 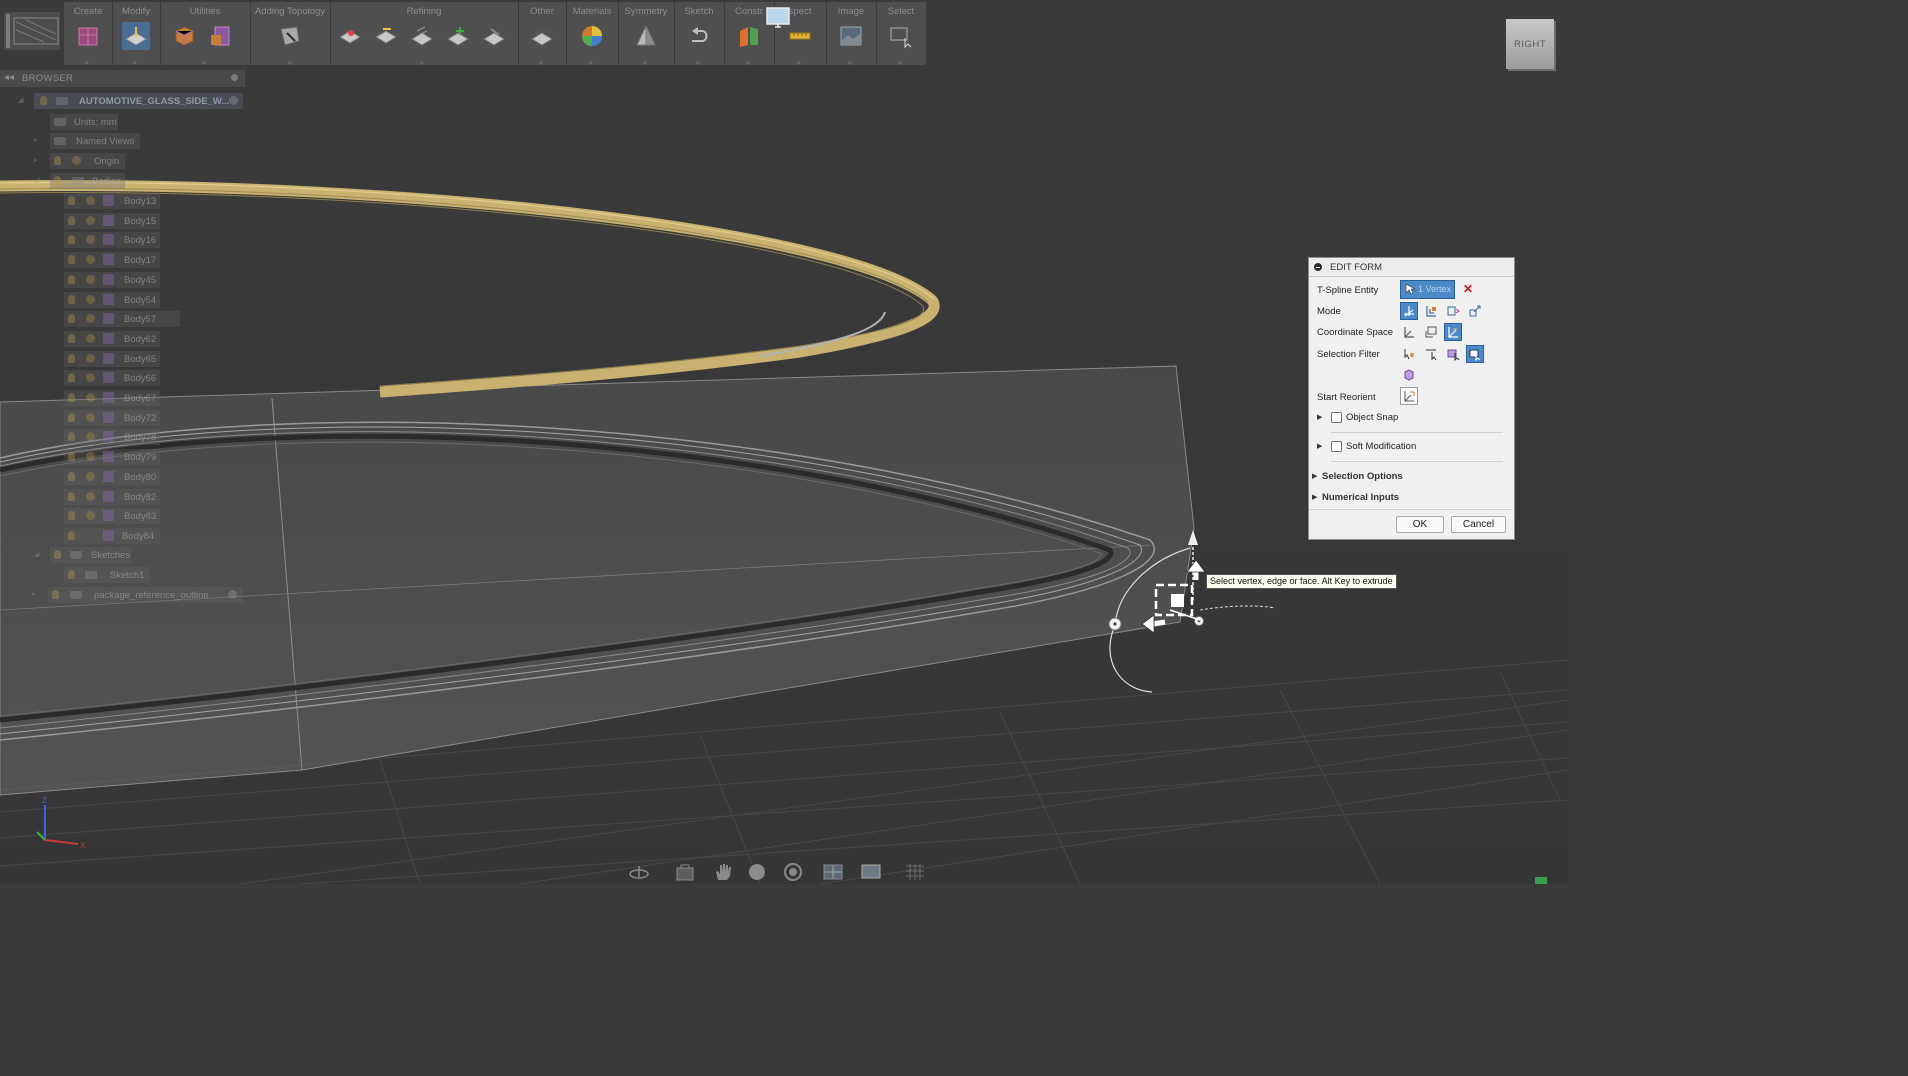 What do you see at coordinates (112, 220) in the screenshot?
I see `browser-body-item: Body15` at bounding box center [112, 220].